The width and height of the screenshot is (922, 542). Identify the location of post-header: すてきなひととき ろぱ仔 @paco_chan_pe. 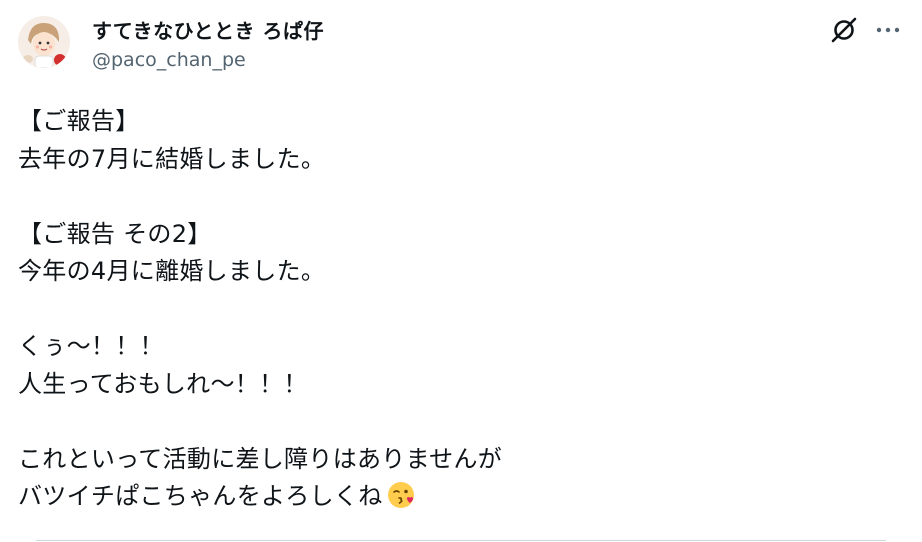
(461, 40).